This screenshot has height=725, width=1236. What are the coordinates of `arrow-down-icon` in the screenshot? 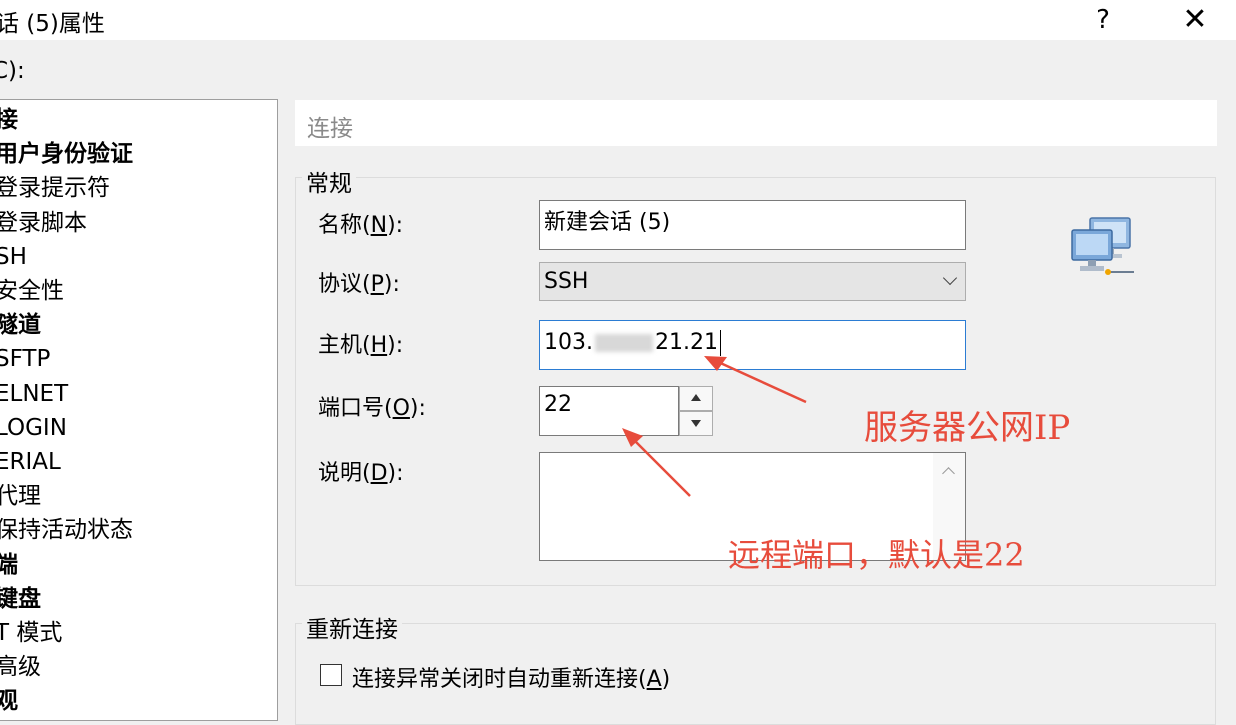 It's located at (696, 423).